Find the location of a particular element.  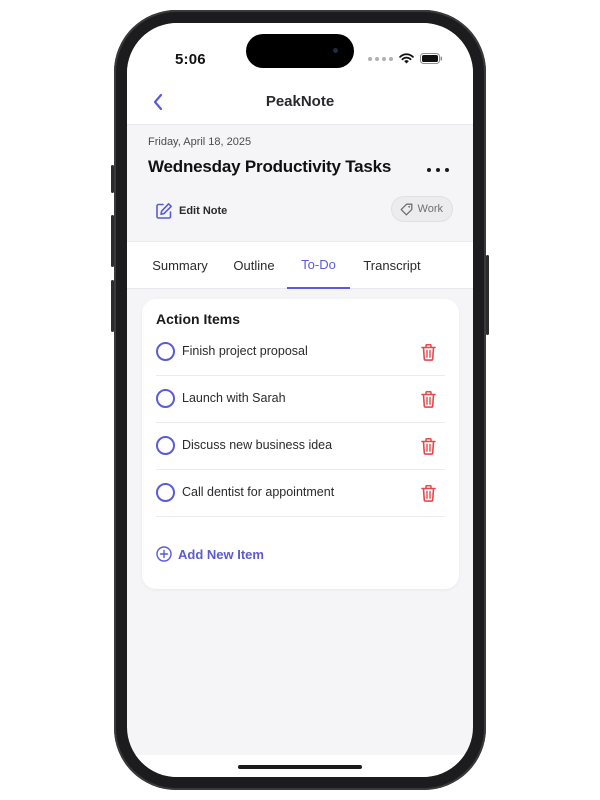

note-date: Friday, April 18, 2025 is located at coordinates (200, 142).